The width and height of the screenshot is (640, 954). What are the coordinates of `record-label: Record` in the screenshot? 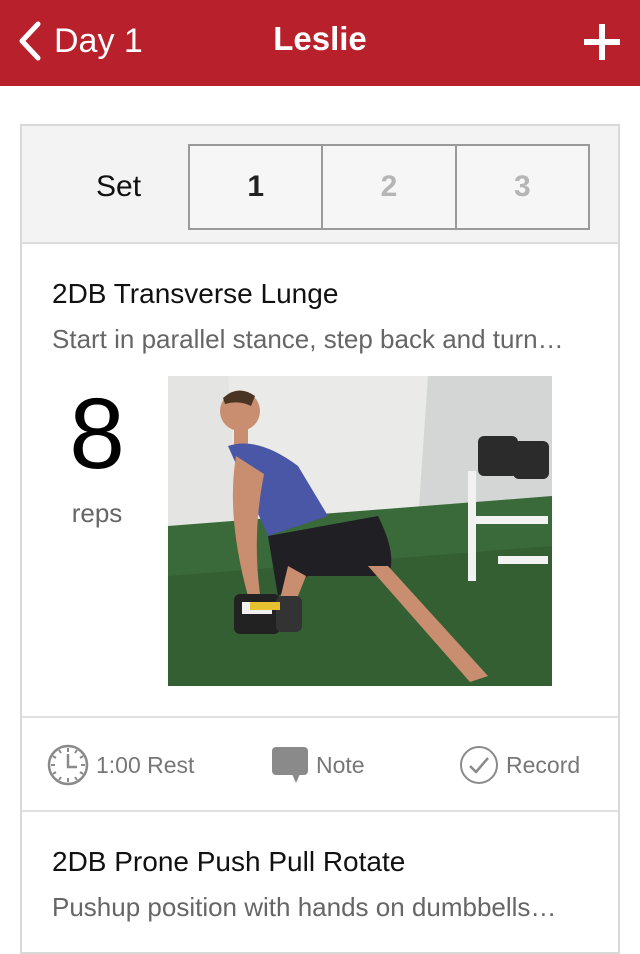 It's located at (543, 764).